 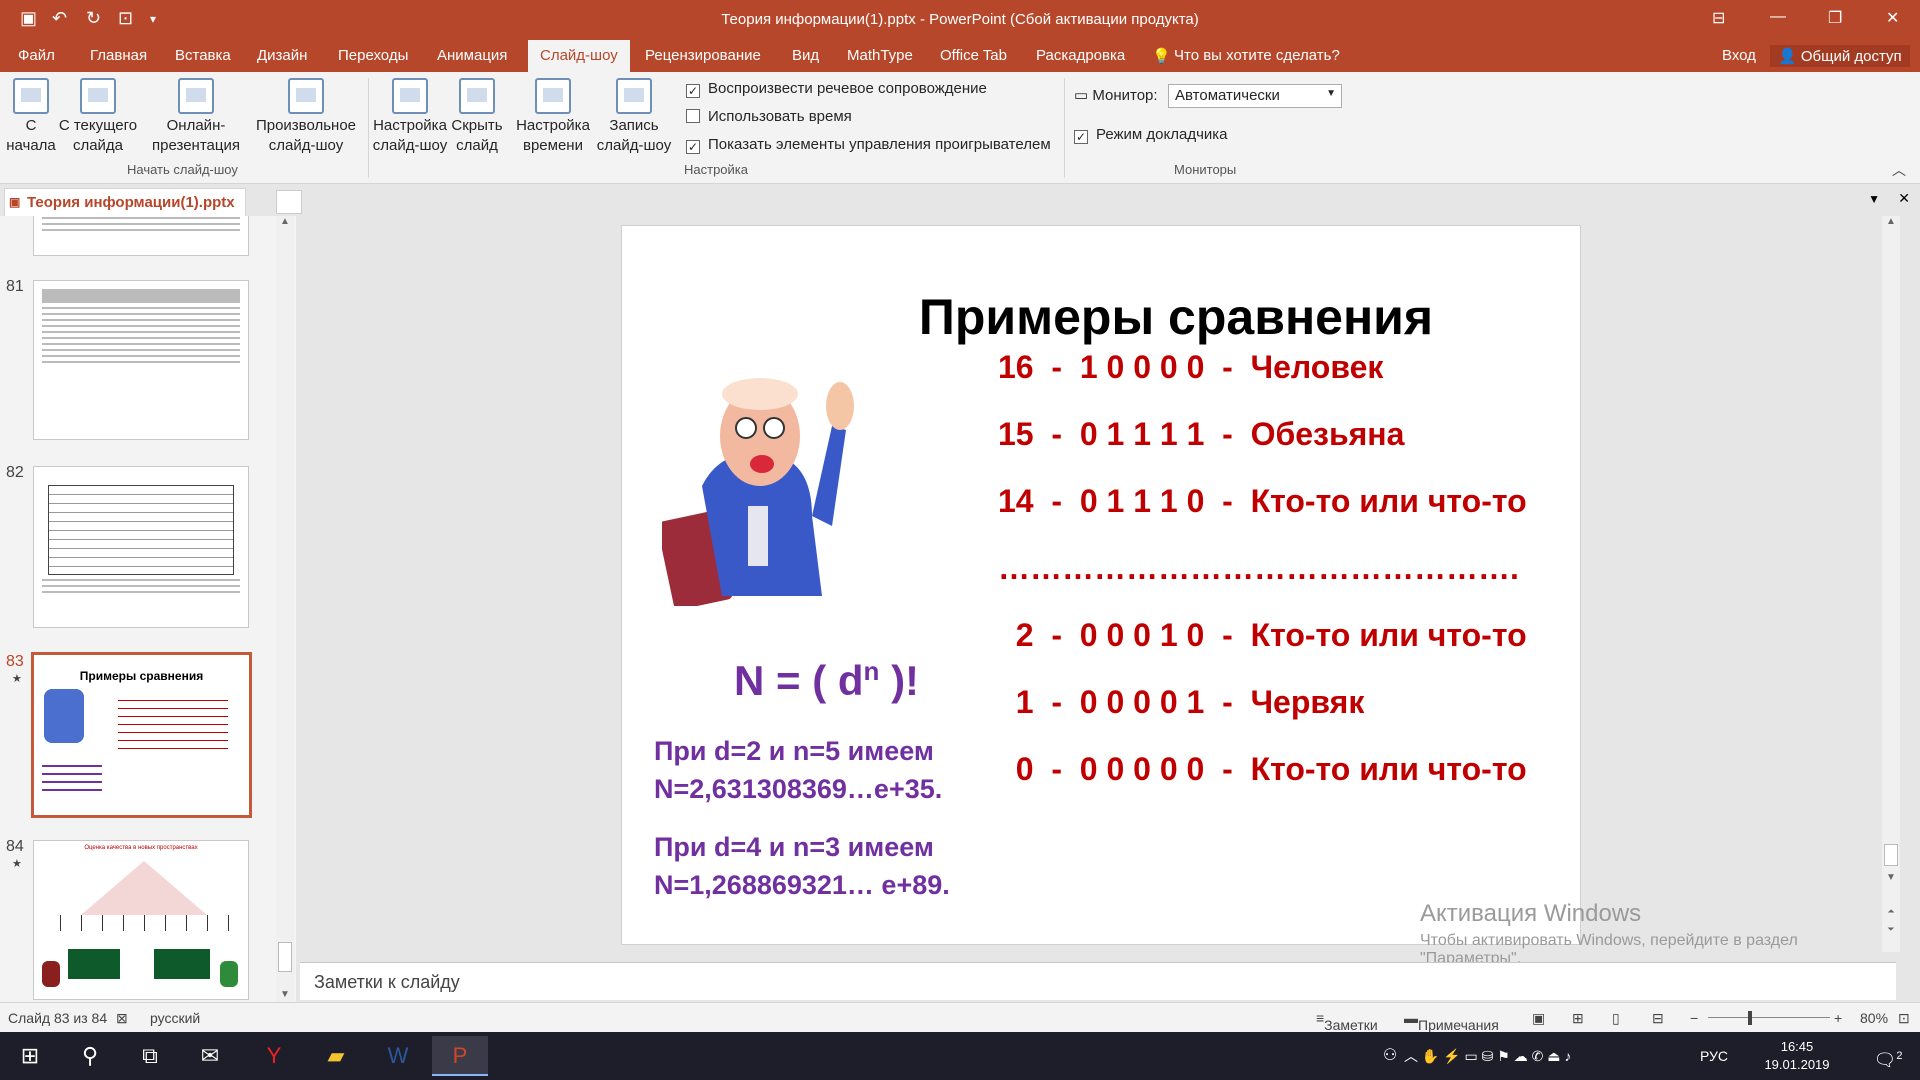 What do you see at coordinates (1262, 635) in the screenshot?
I see `comparison-row: 2 - 0 0 0 1 0 - Кто-то или что-то` at bounding box center [1262, 635].